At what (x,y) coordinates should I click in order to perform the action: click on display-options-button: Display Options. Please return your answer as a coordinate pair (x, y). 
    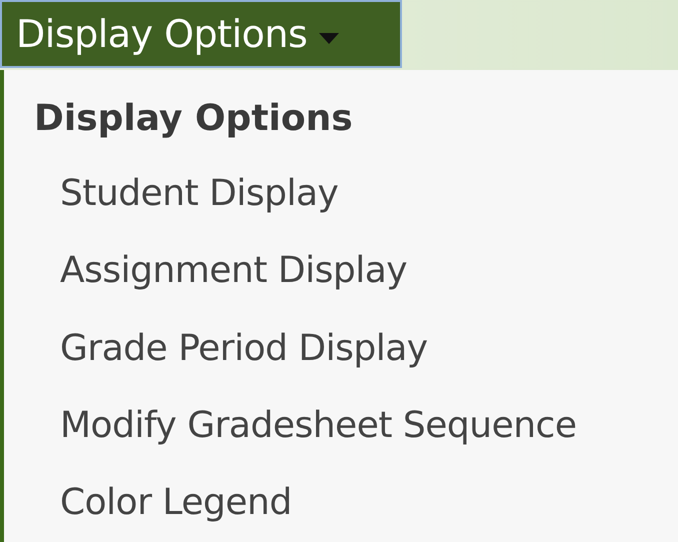
    Looking at the image, I should click on (201, 34).